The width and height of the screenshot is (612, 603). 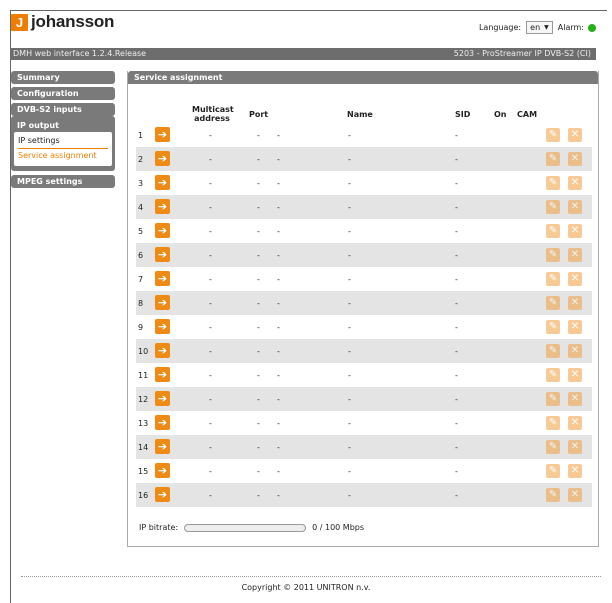 What do you see at coordinates (364, 351) in the screenshot?
I see `table-row: 10 - - - - - ➔ ✎ ✕` at bounding box center [364, 351].